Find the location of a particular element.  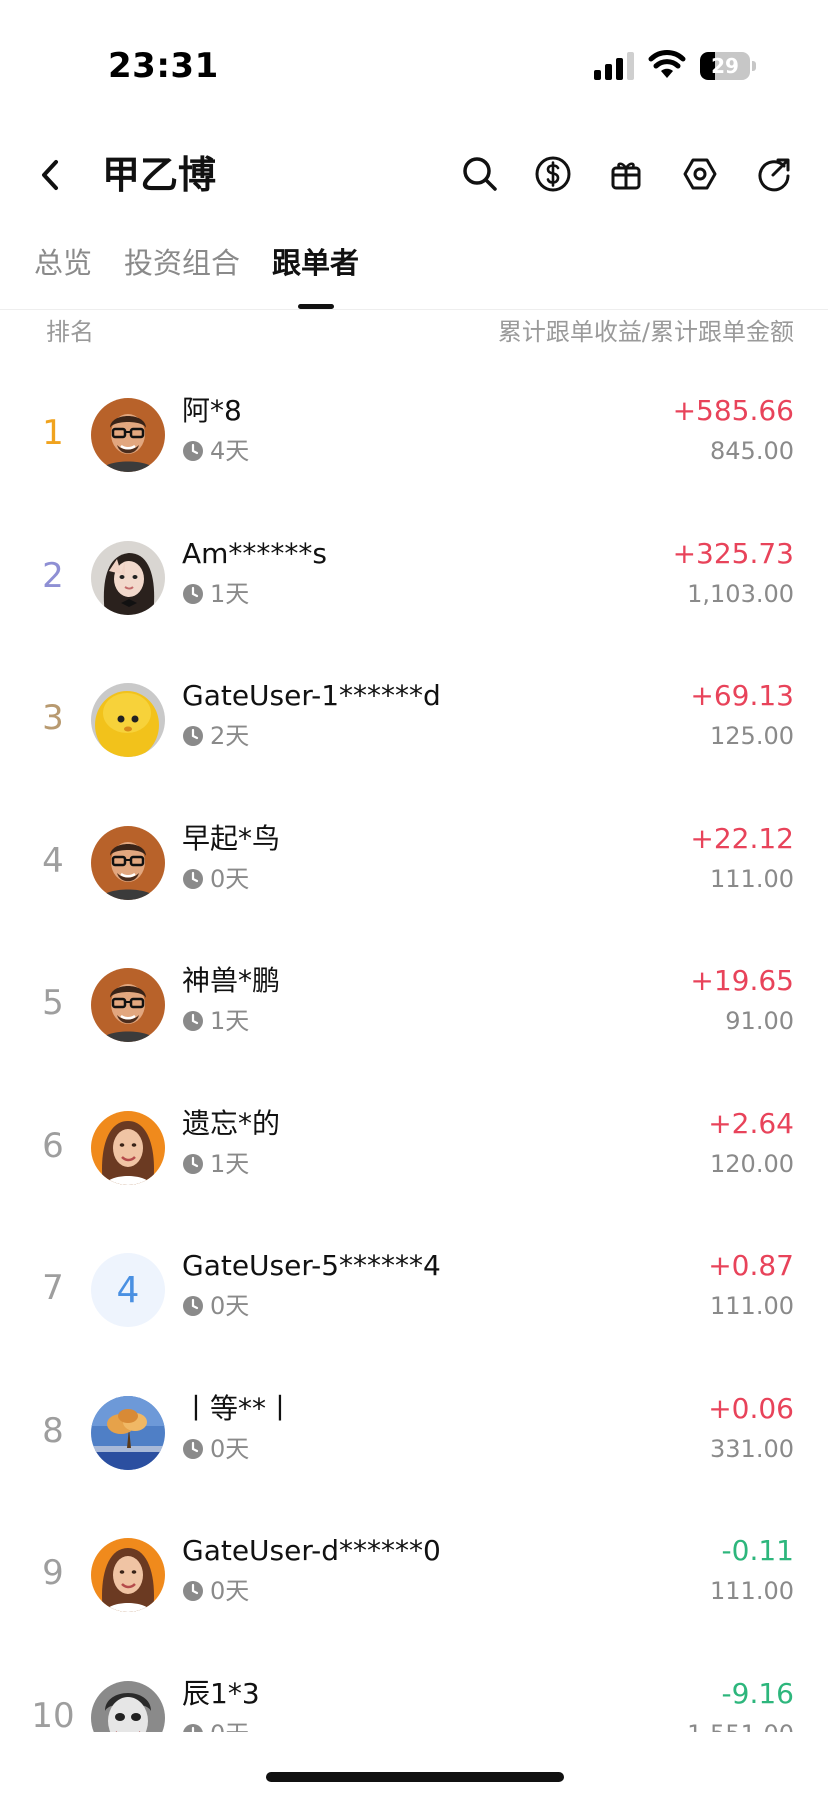

follower-name: GateUser-1******d is located at coordinates (311, 695).